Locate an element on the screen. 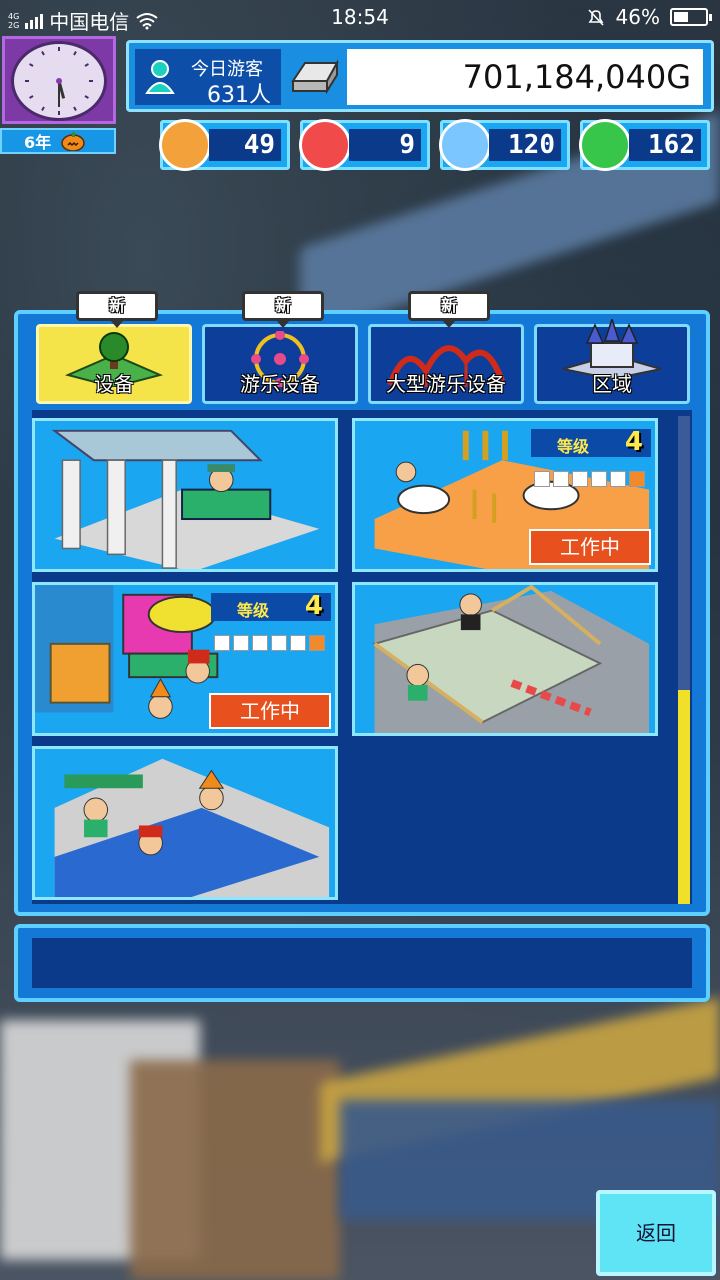 The height and width of the screenshot is (1280, 720). pool-area-illustration is located at coordinates (192, 827).